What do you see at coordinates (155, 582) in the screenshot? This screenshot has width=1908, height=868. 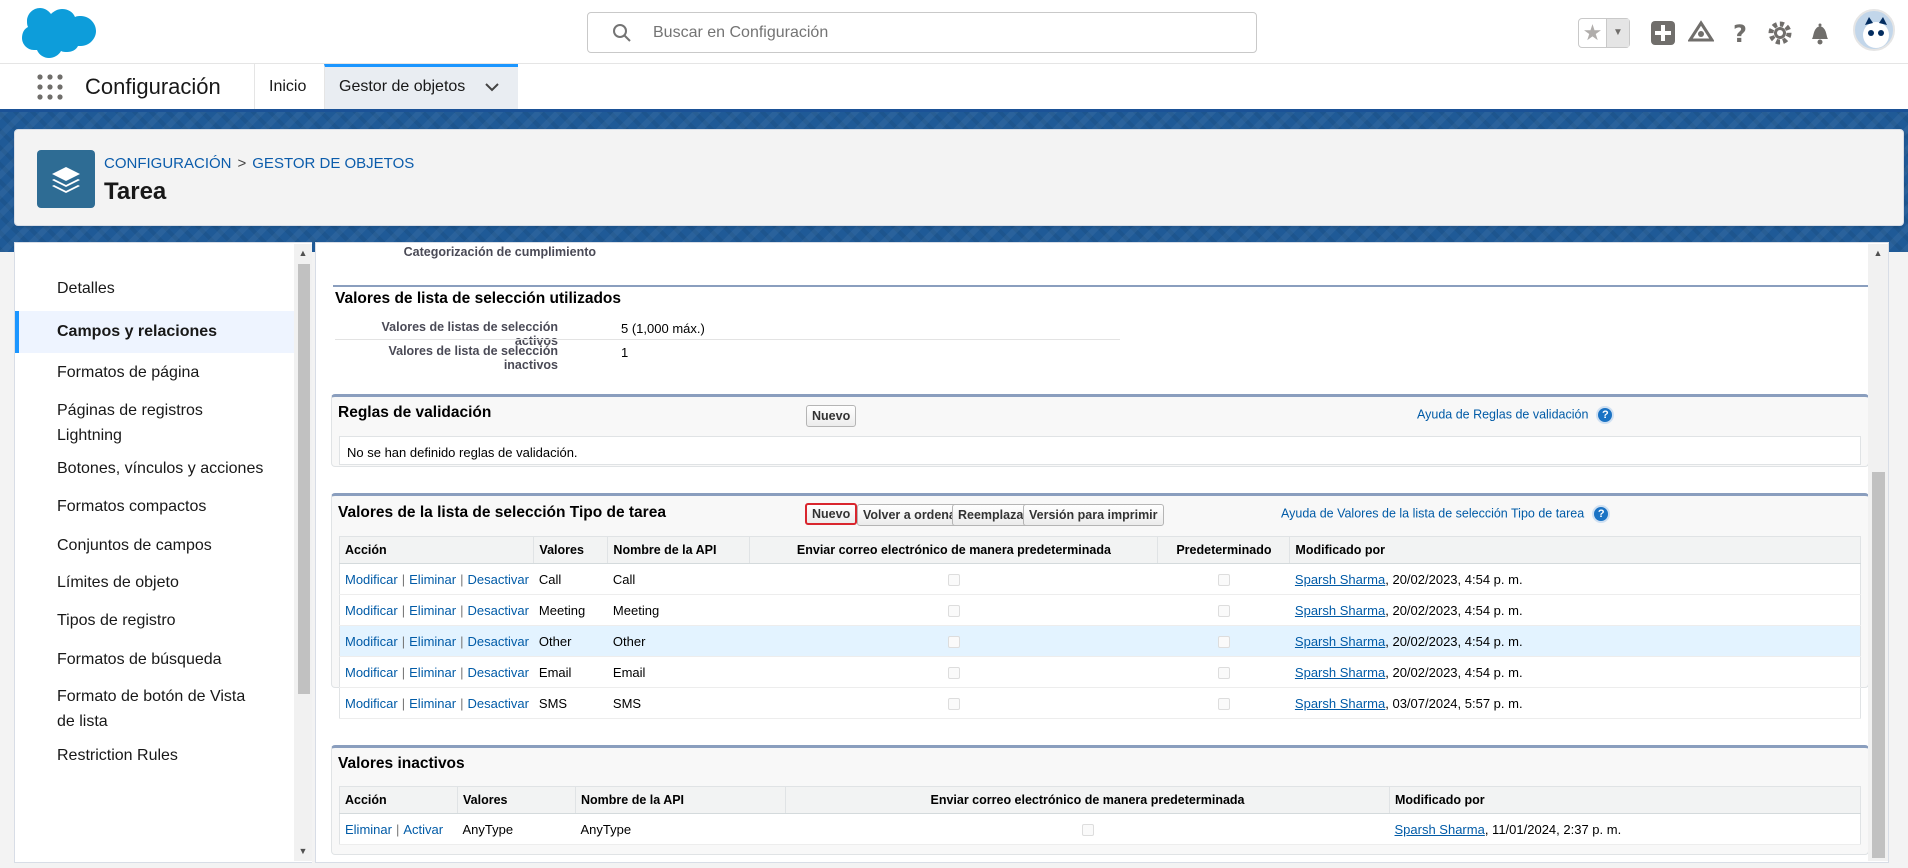 I see `sidebar-item-limites-de-objeto: Límites de objeto` at bounding box center [155, 582].